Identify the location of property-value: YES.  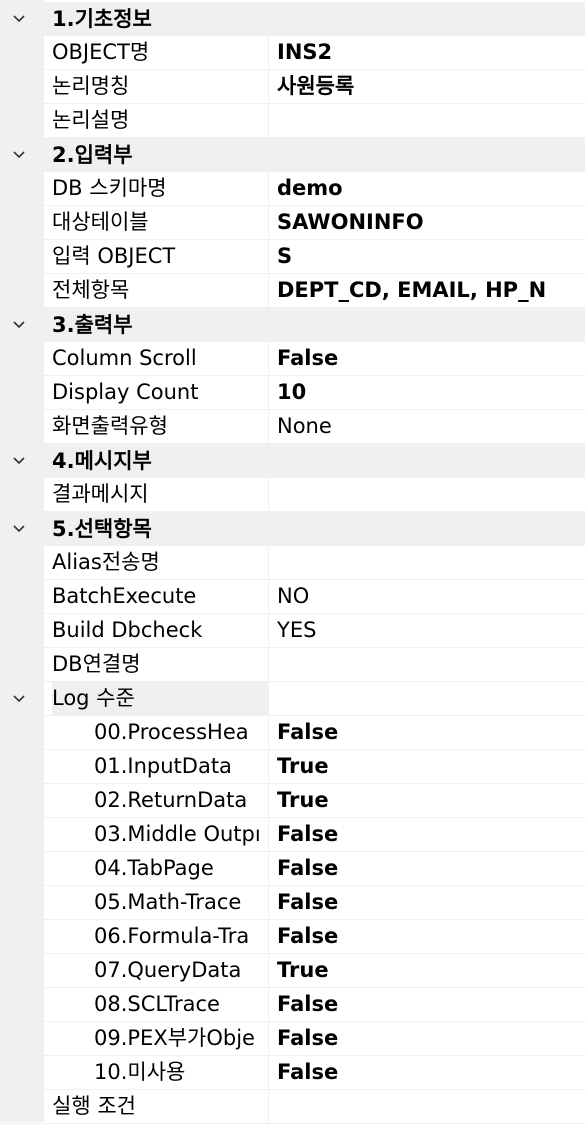
(426, 630).